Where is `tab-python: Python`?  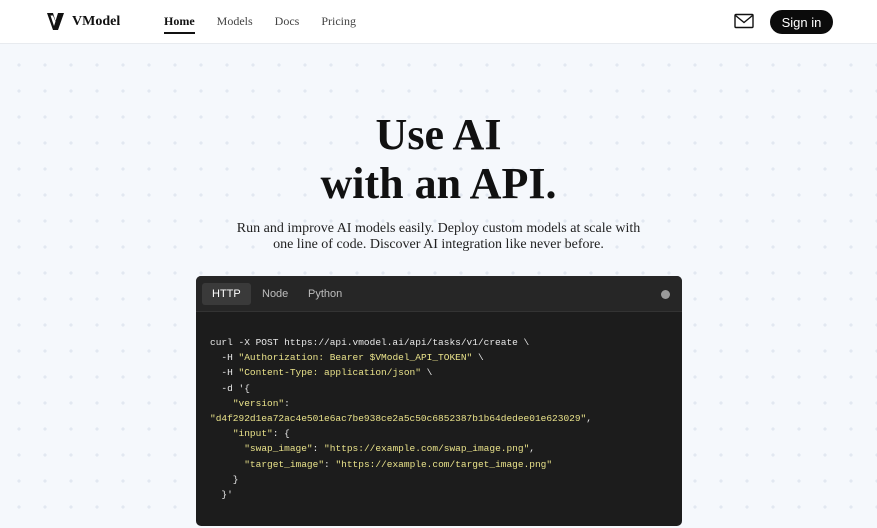 tab-python: Python is located at coordinates (325, 294).